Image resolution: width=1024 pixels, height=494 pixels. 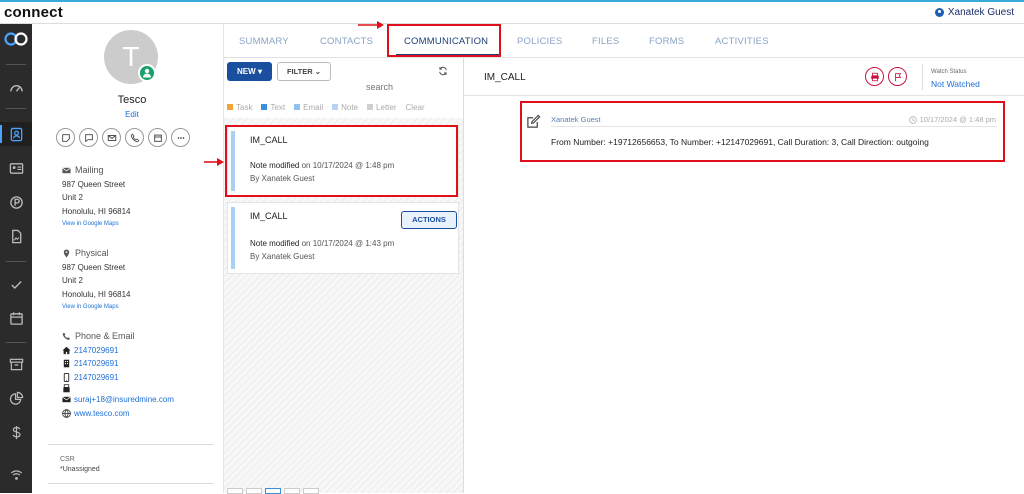 What do you see at coordinates (118, 364) in the screenshot?
I see `work-phone-link: 2147029691` at bounding box center [118, 364].